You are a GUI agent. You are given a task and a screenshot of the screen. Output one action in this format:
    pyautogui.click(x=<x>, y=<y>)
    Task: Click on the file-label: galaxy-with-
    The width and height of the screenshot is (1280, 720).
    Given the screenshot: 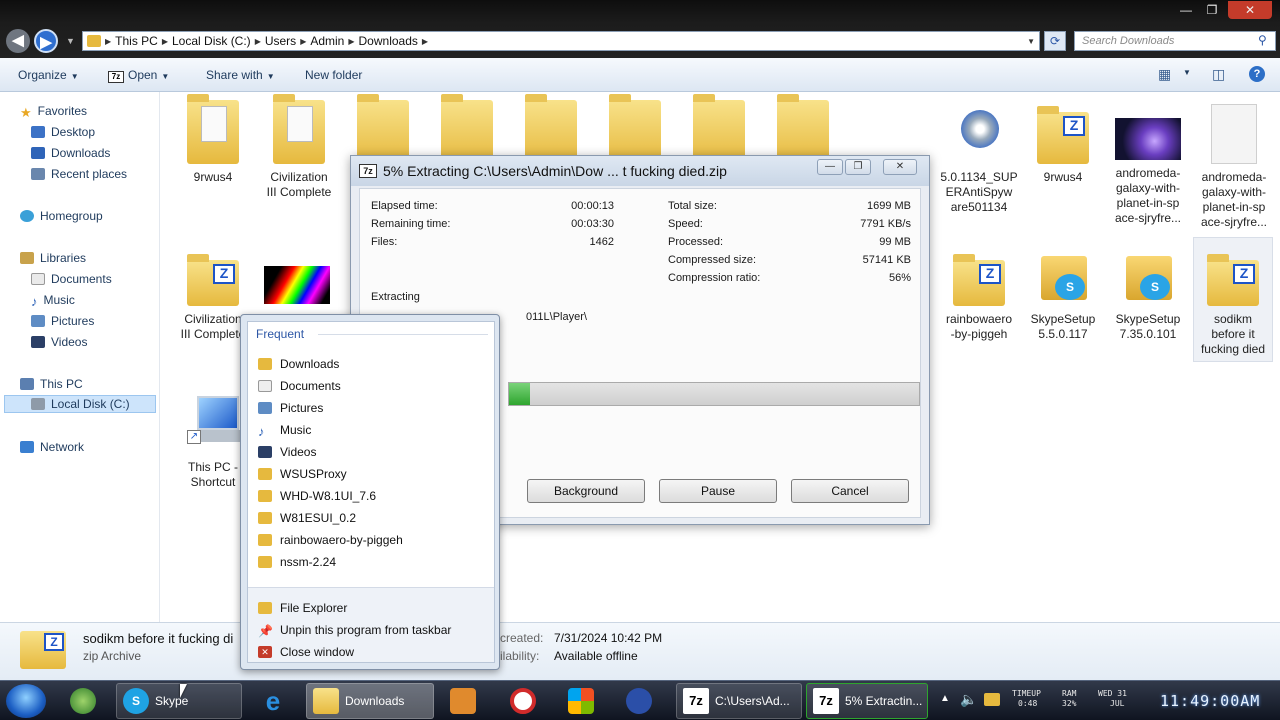 What is the action you would take?
    pyautogui.click(x=1234, y=192)
    